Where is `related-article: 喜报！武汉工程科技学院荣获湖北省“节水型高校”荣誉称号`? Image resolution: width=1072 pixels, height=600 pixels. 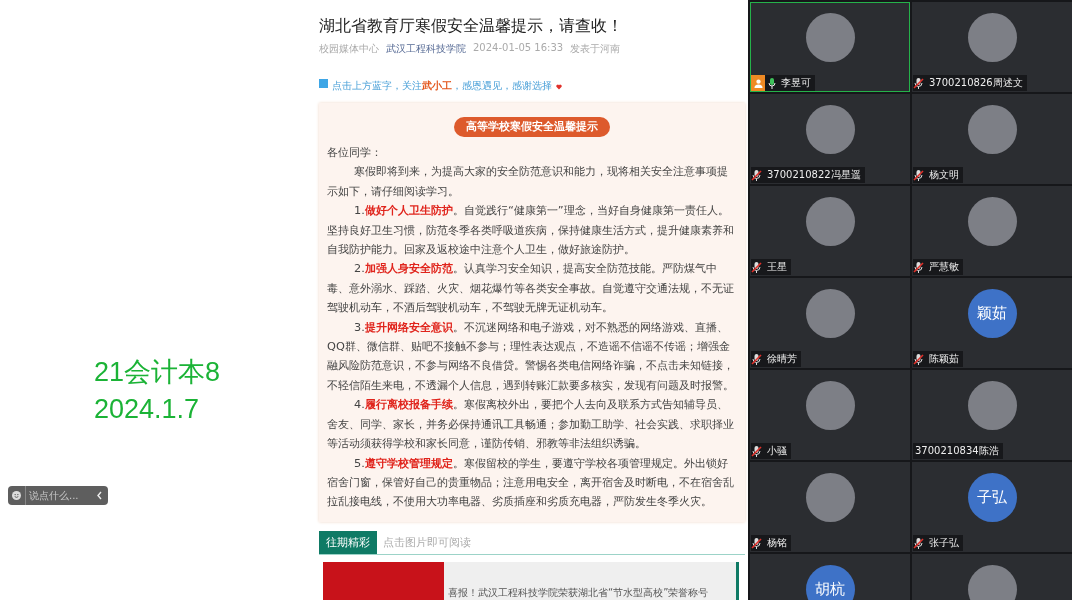
related-article: 喜报！武汉工程科技学院荣获湖北省“节水型高校”荣誉称号 is located at coordinates (531, 580).